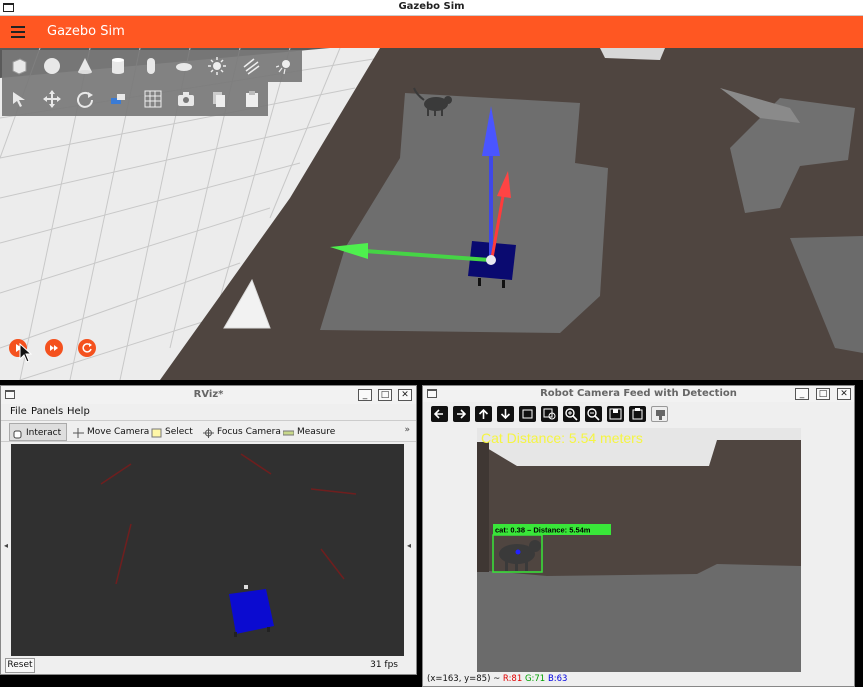 Image resolution: width=863 pixels, height=687 pixels. I want to click on zoom-in-icon, so click(571, 414).